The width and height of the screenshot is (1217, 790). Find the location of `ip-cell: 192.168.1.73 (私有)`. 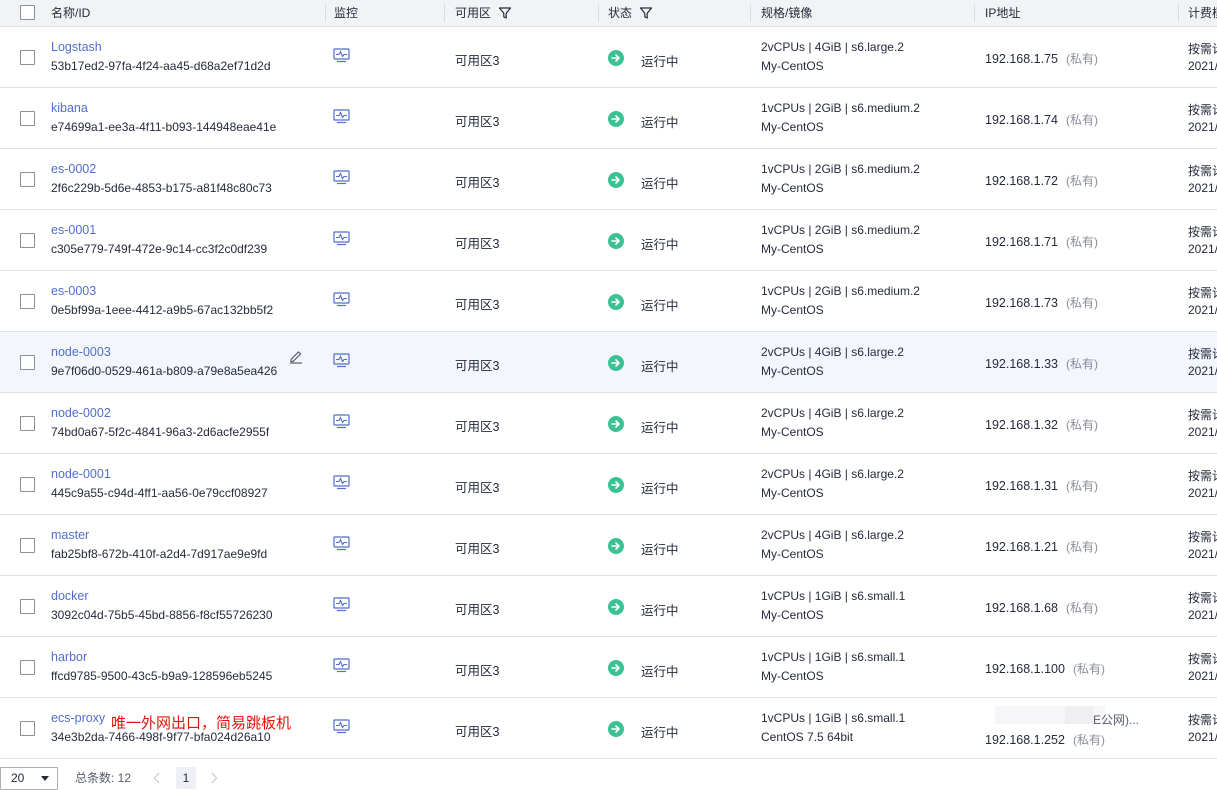

ip-cell: 192.168.1.73 (私有) is located at coordinates (1041, 302).